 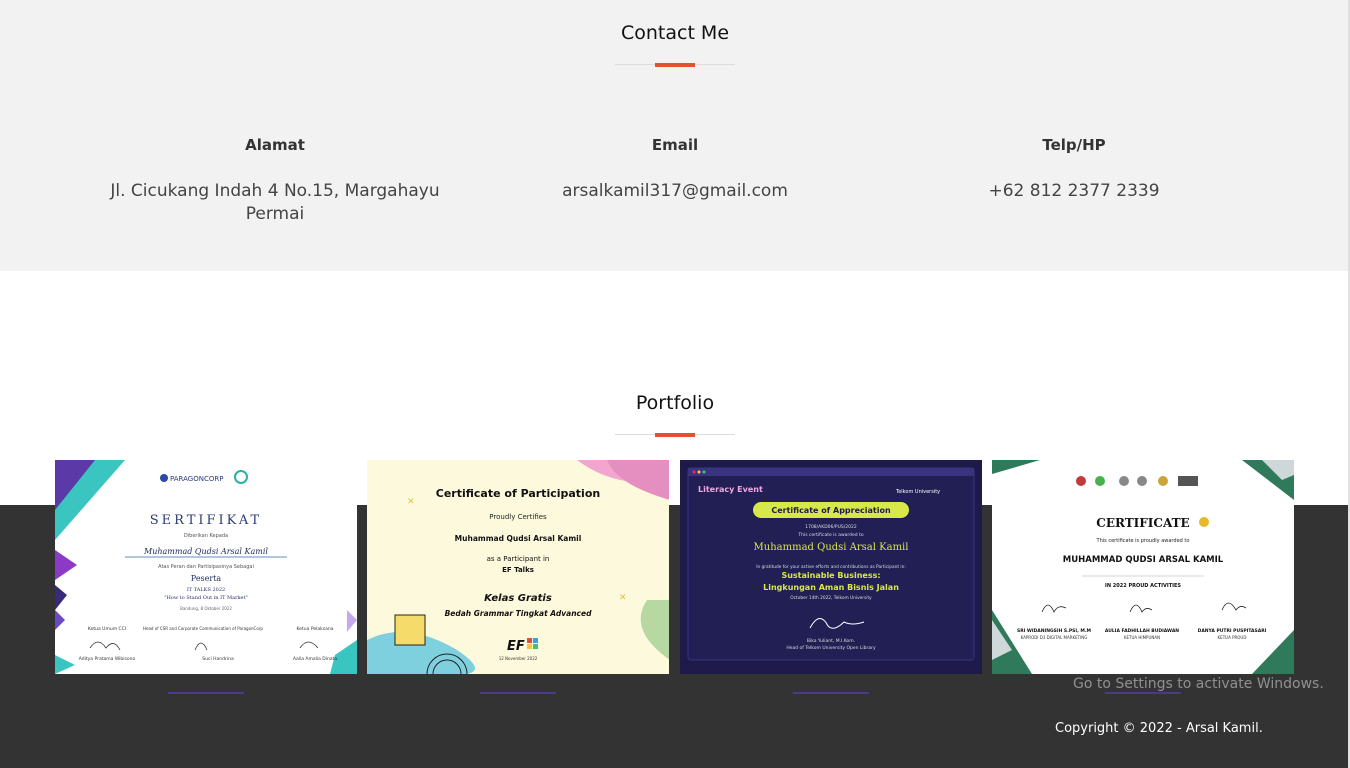 What do you see at coordinates (675, 33) in the screenshot?
I see `contact-title: Contact Me` at bounding box center [675, 33].